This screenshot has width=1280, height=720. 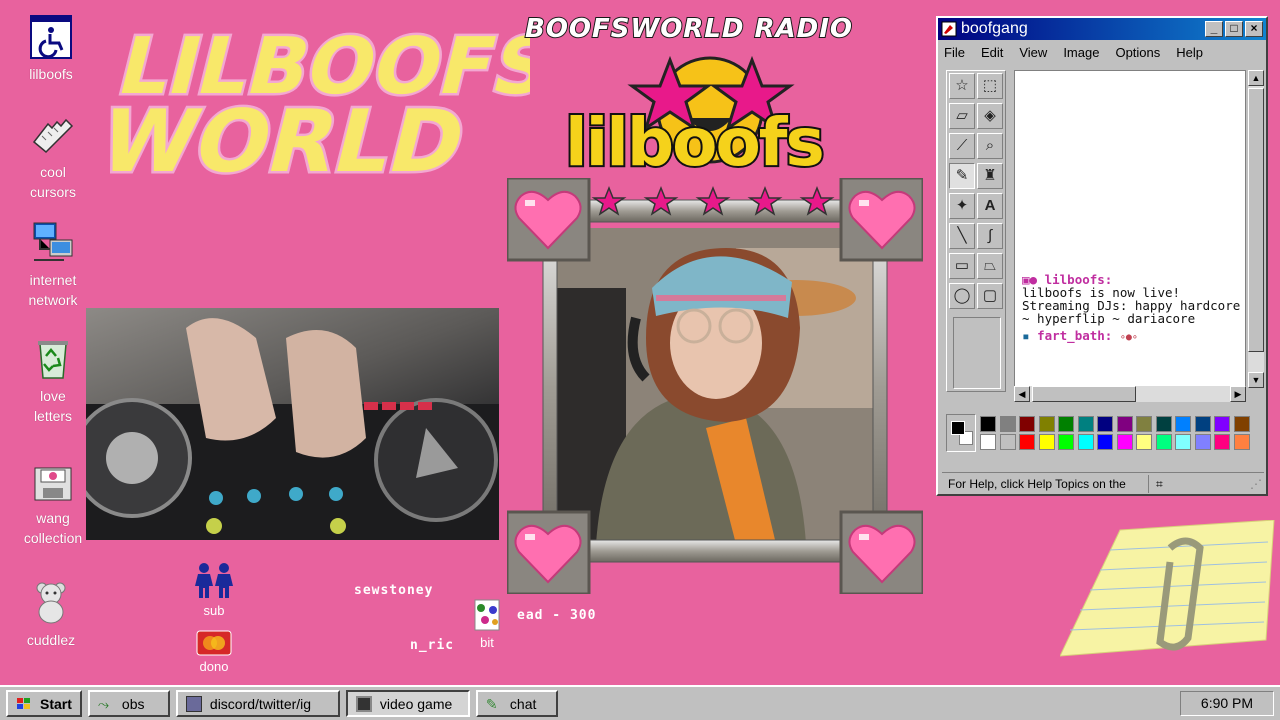 I want to click on clippy-notepad, so click(x=1167, y=588).